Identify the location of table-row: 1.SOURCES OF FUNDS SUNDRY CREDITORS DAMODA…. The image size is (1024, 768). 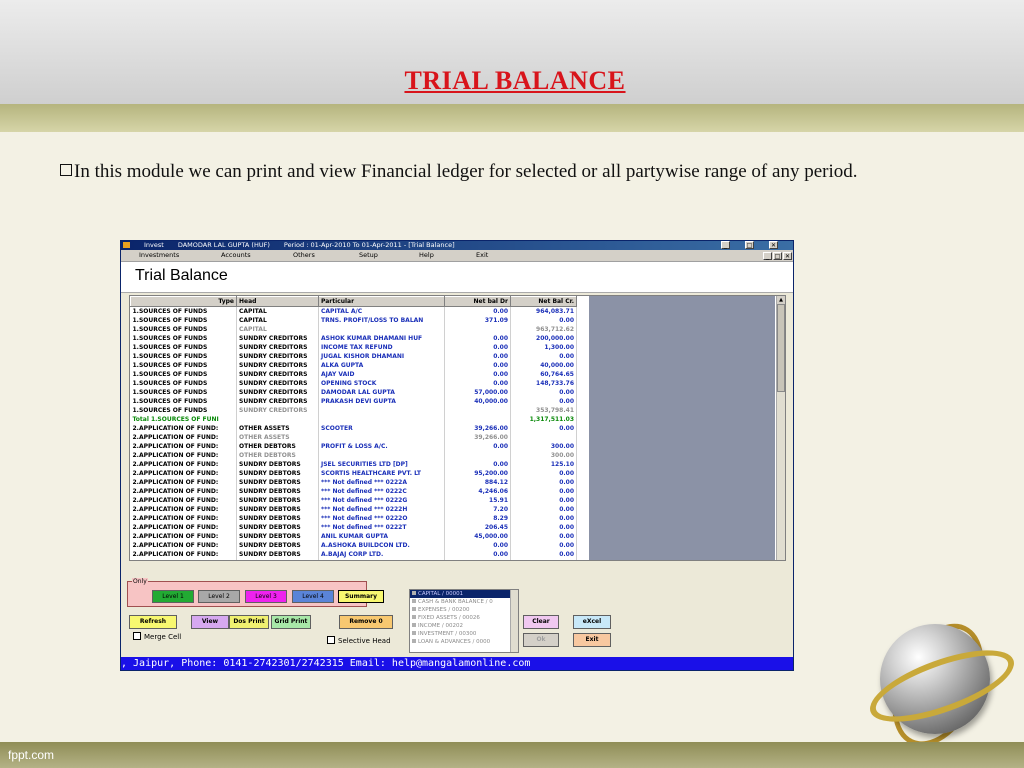
(353, 392).